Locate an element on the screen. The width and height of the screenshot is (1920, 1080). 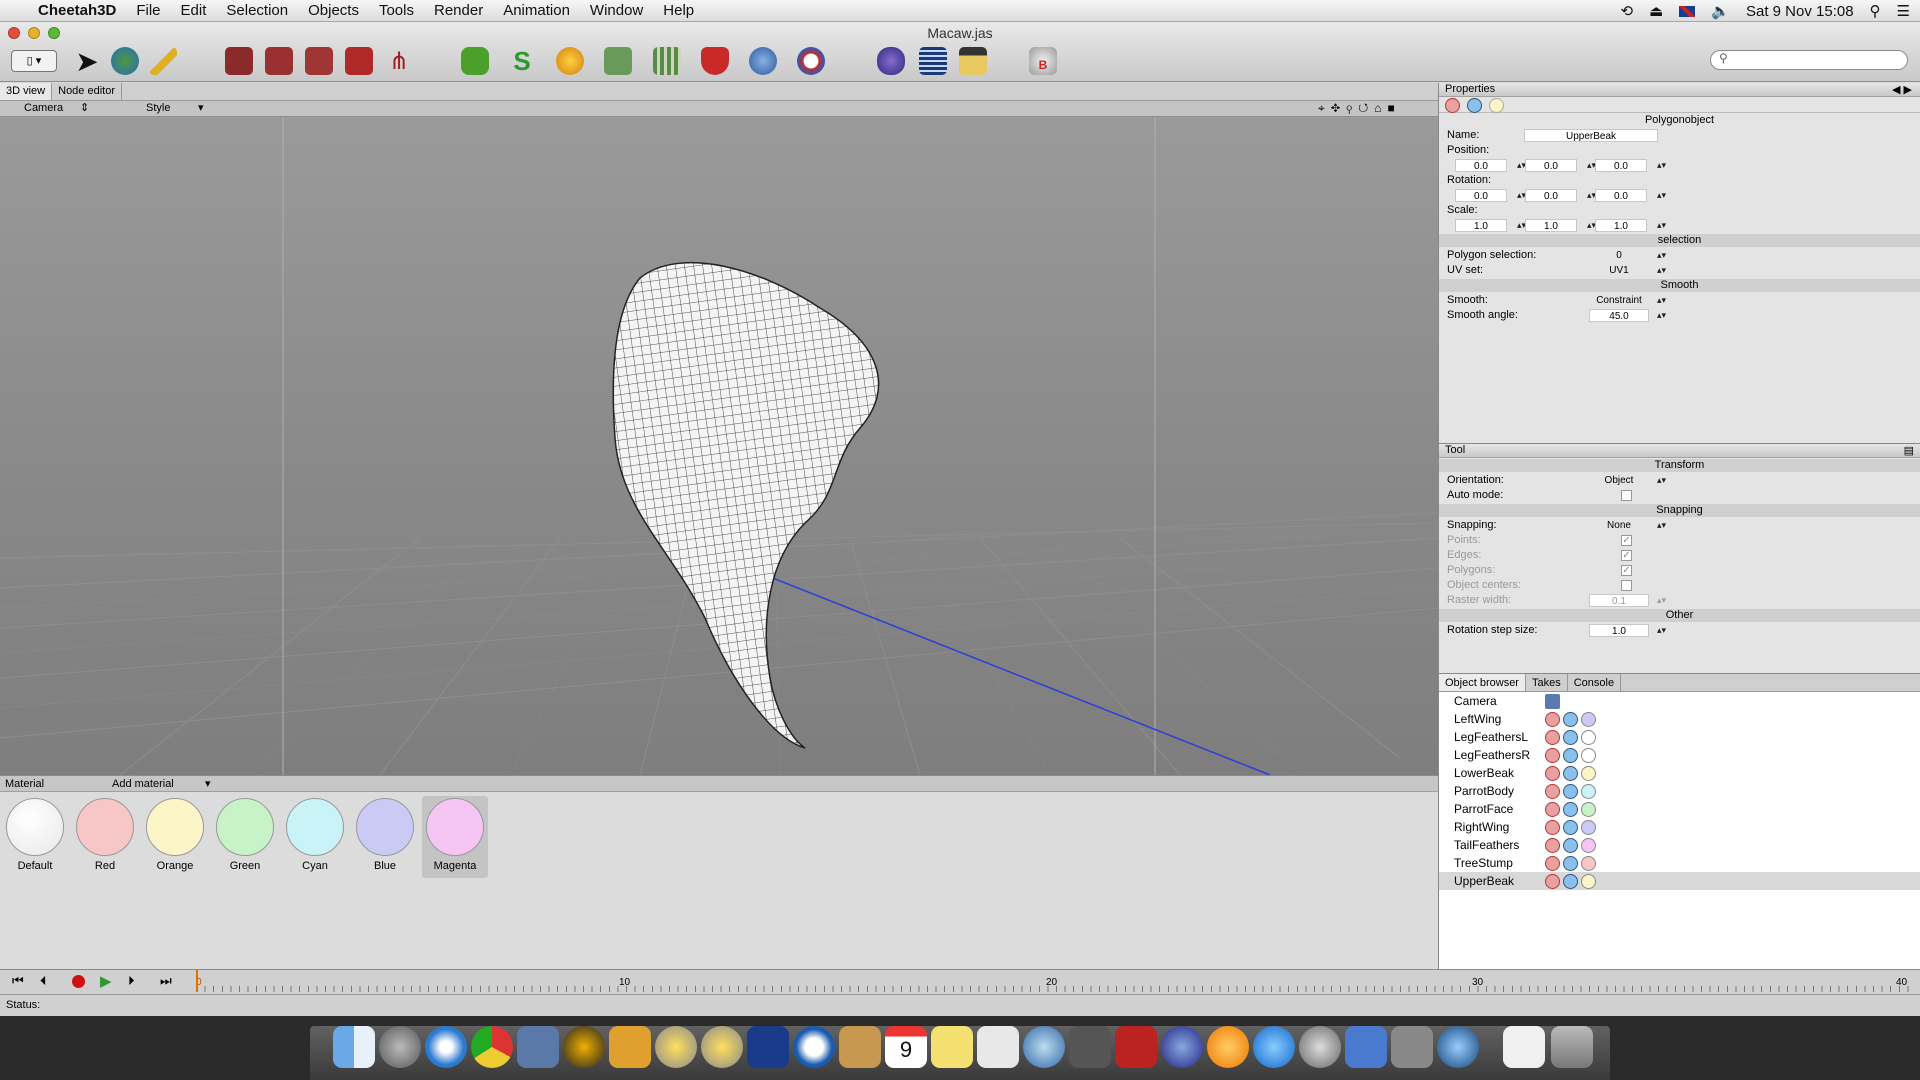
clapper-icon is located at coordinates (973, 61).